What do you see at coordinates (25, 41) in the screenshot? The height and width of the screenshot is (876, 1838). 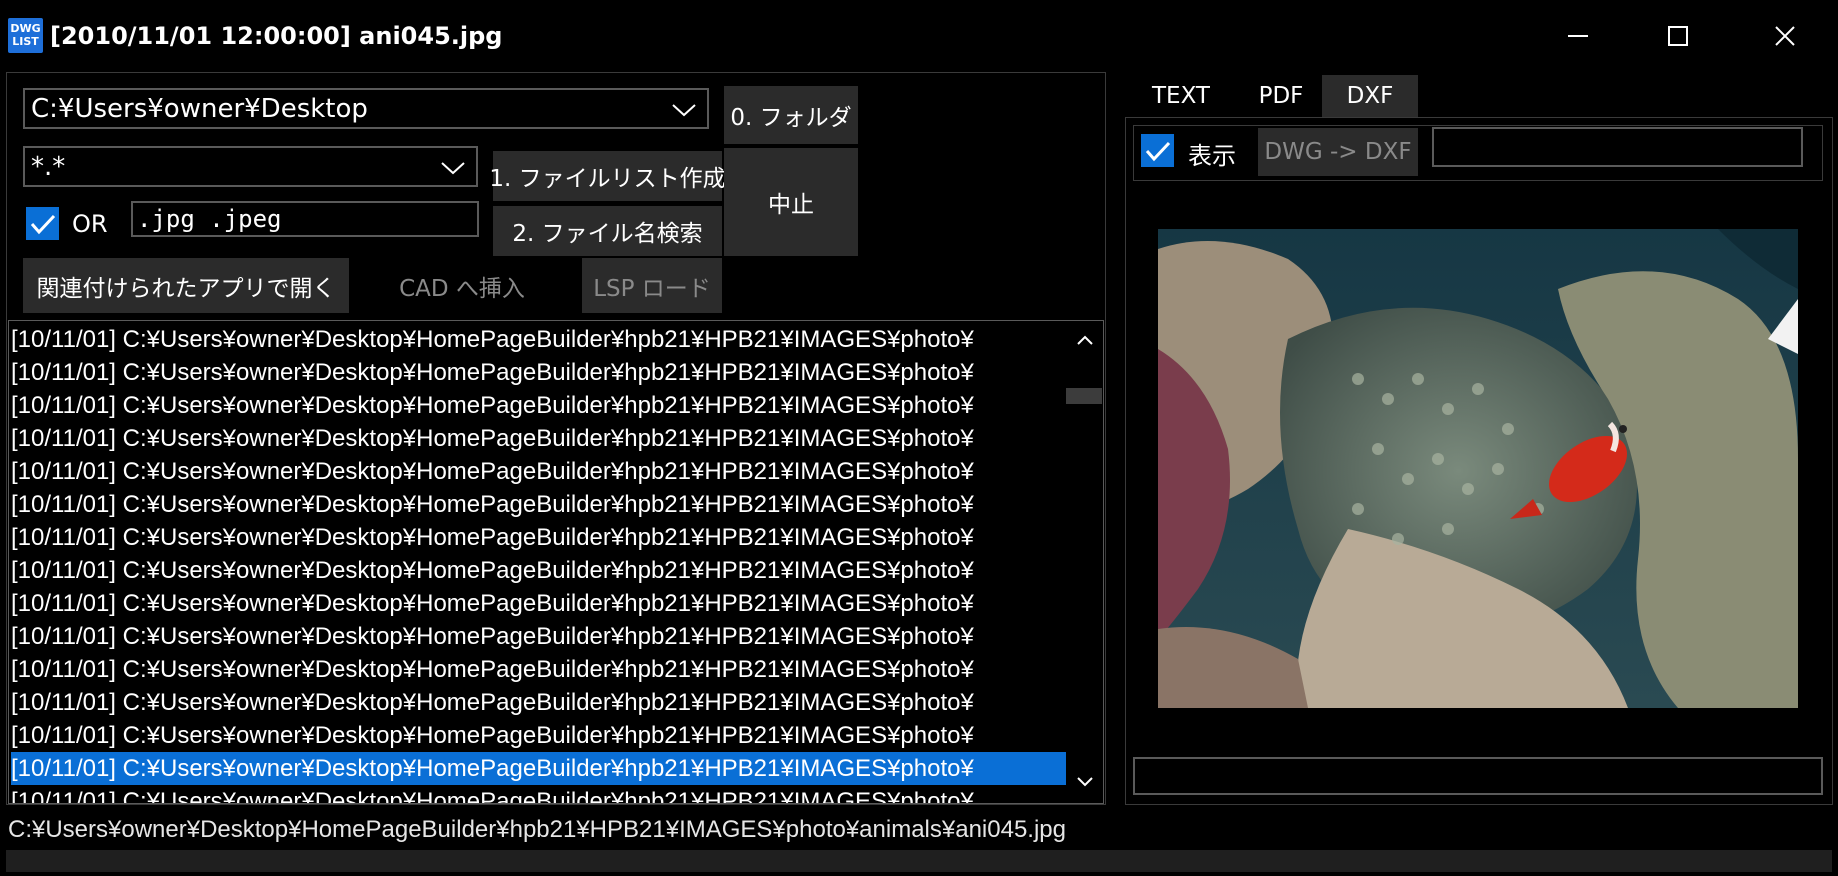 I see `app-icon-text-bottom: LIST` at bounding box center [25, 41].